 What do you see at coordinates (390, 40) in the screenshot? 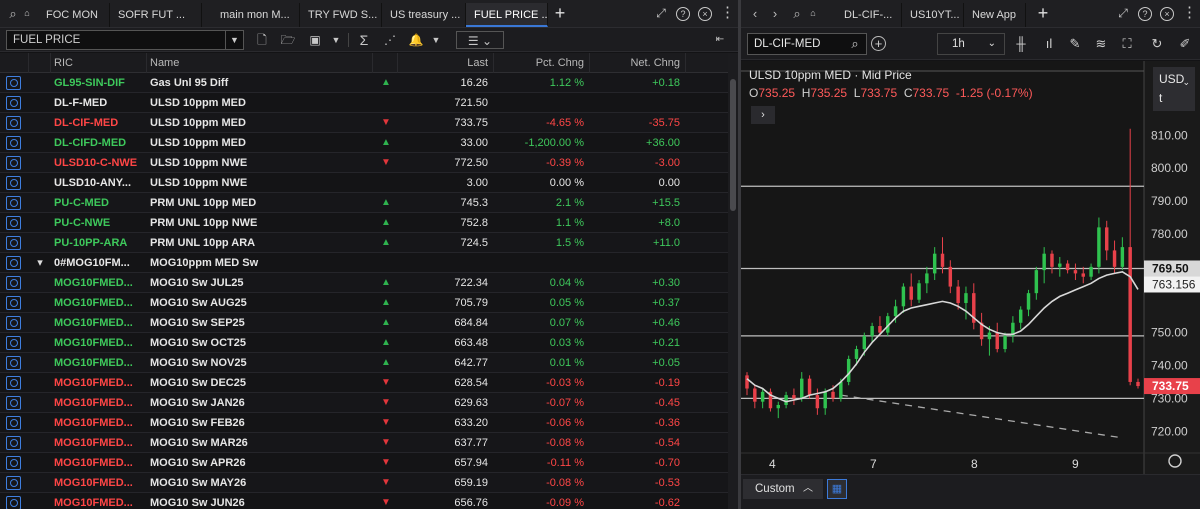
I see `filter-icon: ⋰` at bounding box center [390, 40].